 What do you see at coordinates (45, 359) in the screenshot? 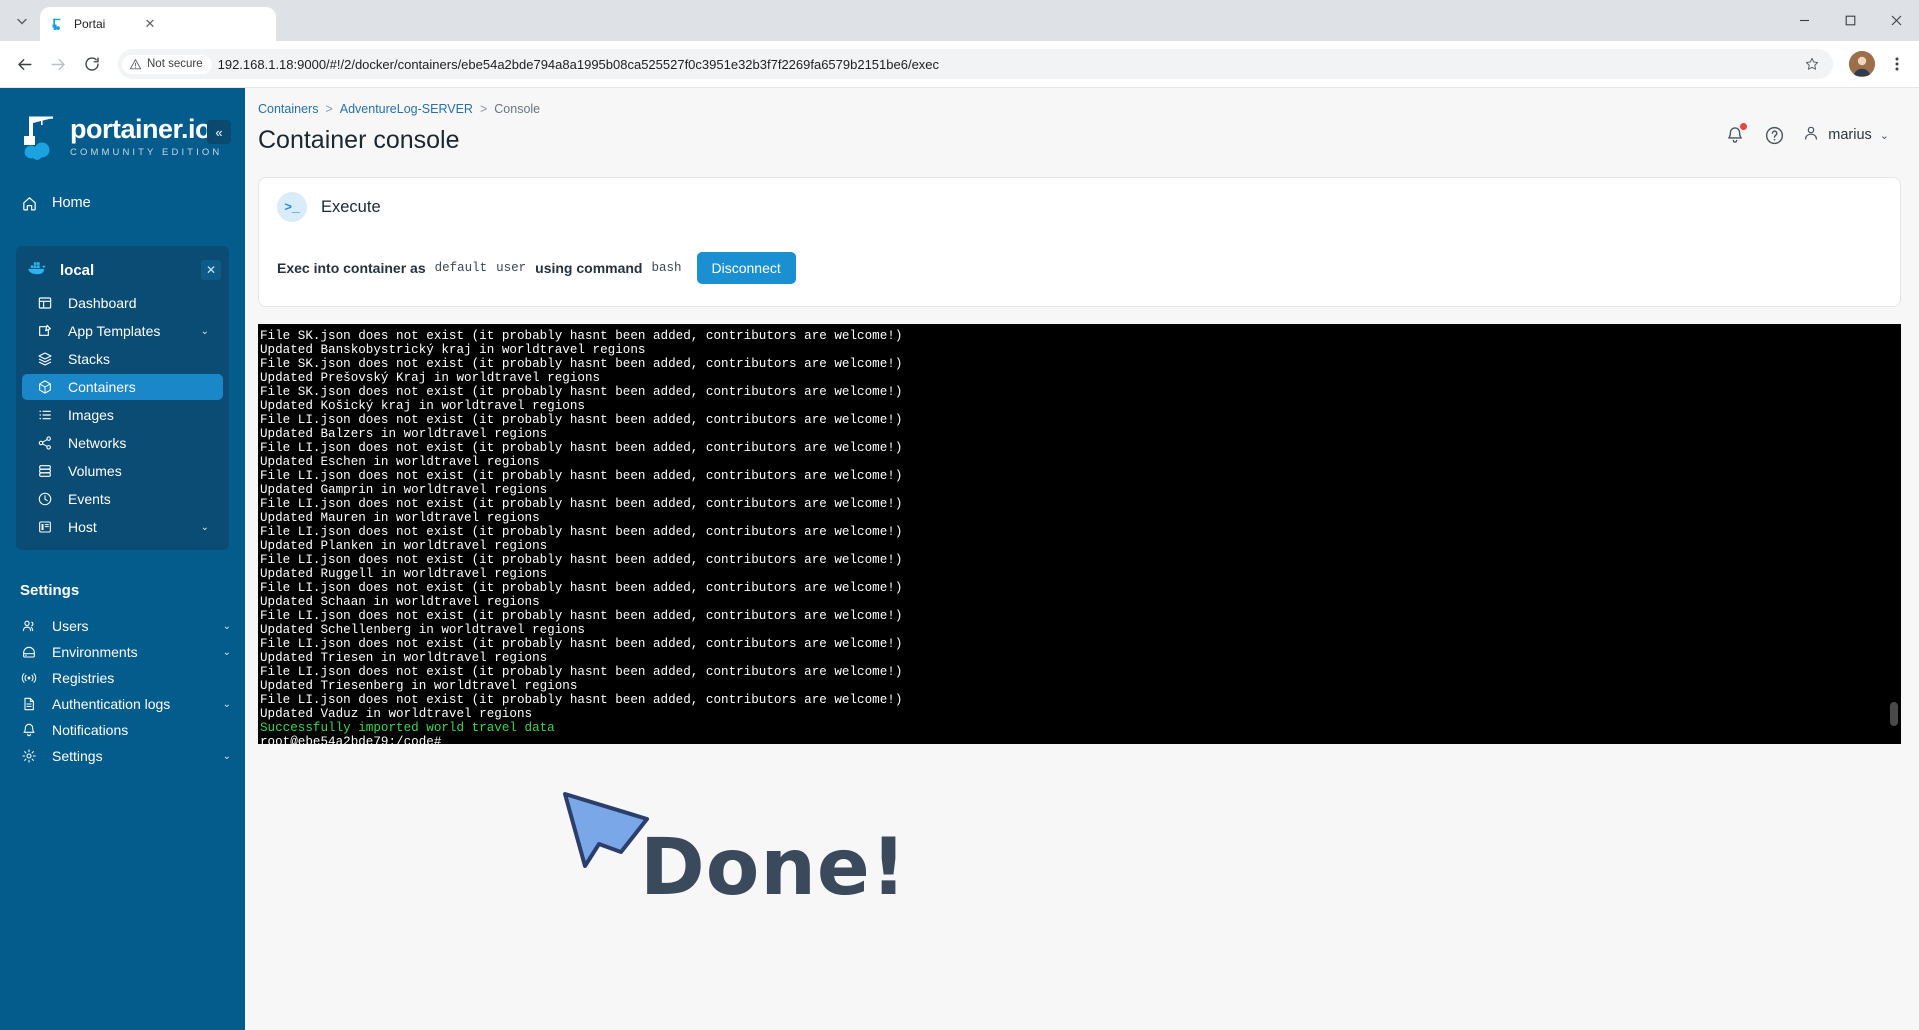
I see `stacks-icon` at bounding box center [45, 359].